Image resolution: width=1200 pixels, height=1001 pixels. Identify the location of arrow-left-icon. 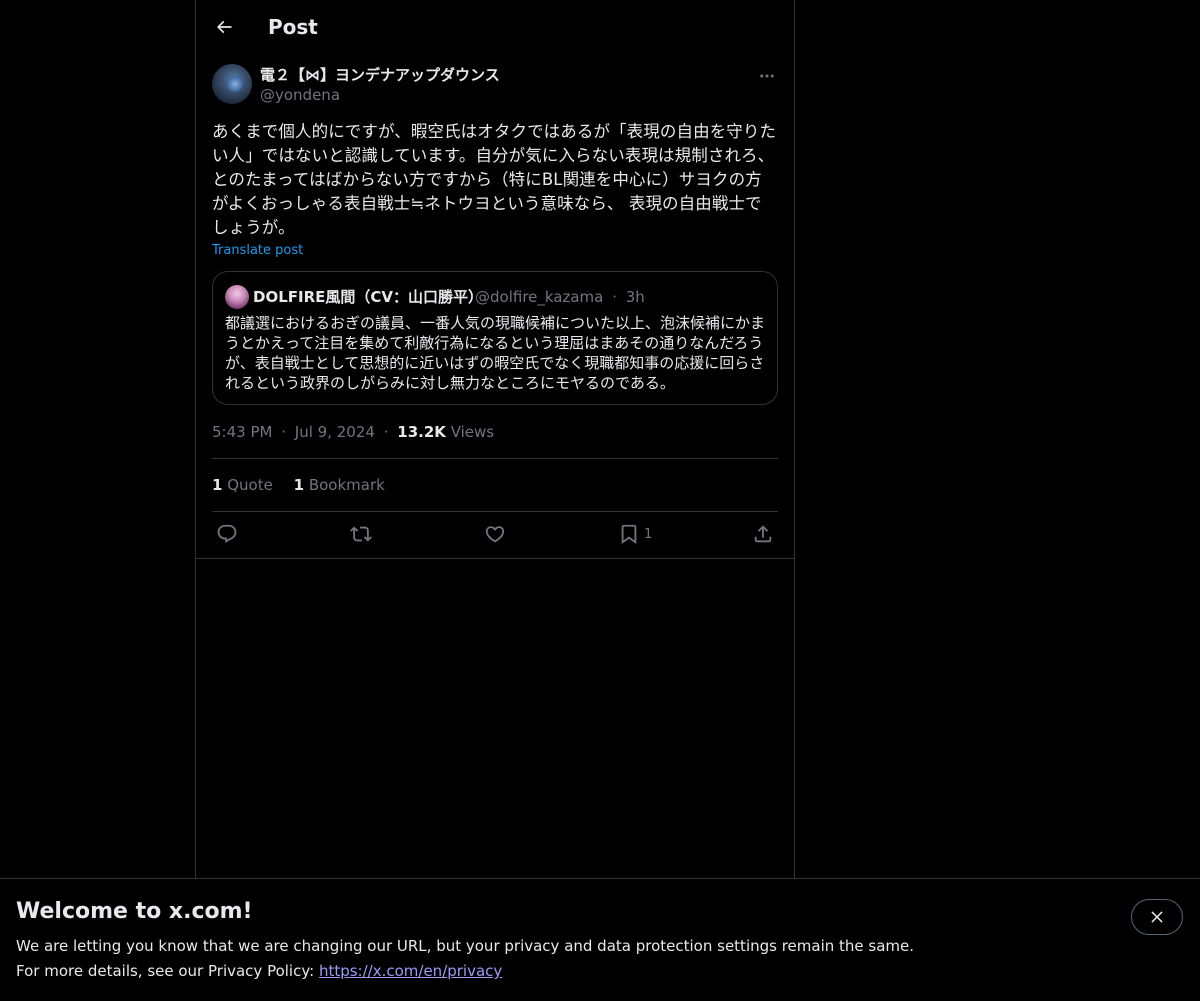
(224, 27).